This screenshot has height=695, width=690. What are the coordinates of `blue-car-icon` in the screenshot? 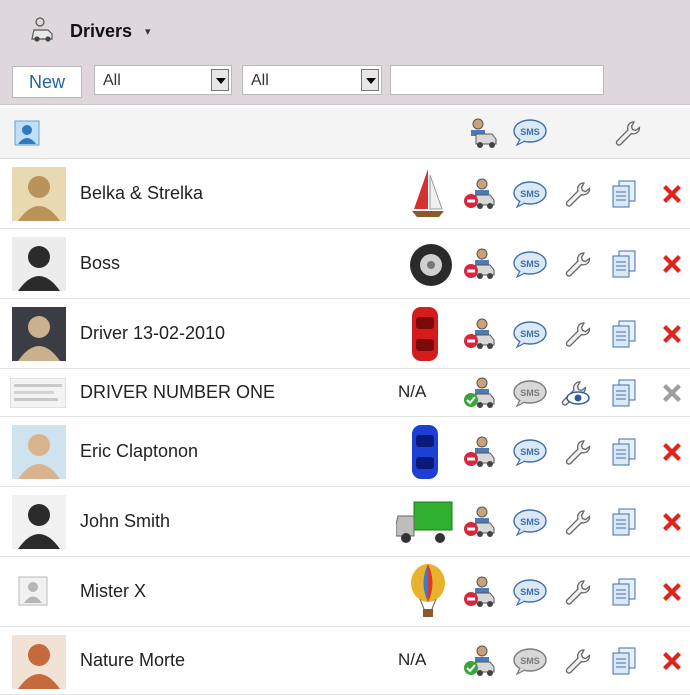 It's located at (425, 452).